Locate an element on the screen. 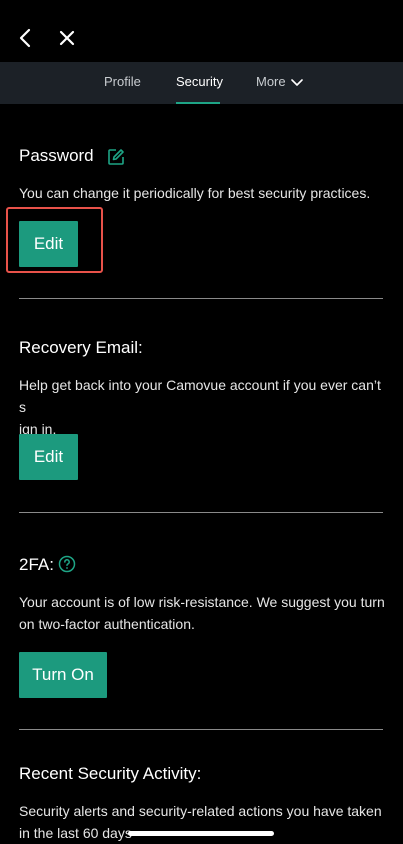 This screenshot has height=844, width=403. tab-more-label: More is located at coordinates (271, 81).